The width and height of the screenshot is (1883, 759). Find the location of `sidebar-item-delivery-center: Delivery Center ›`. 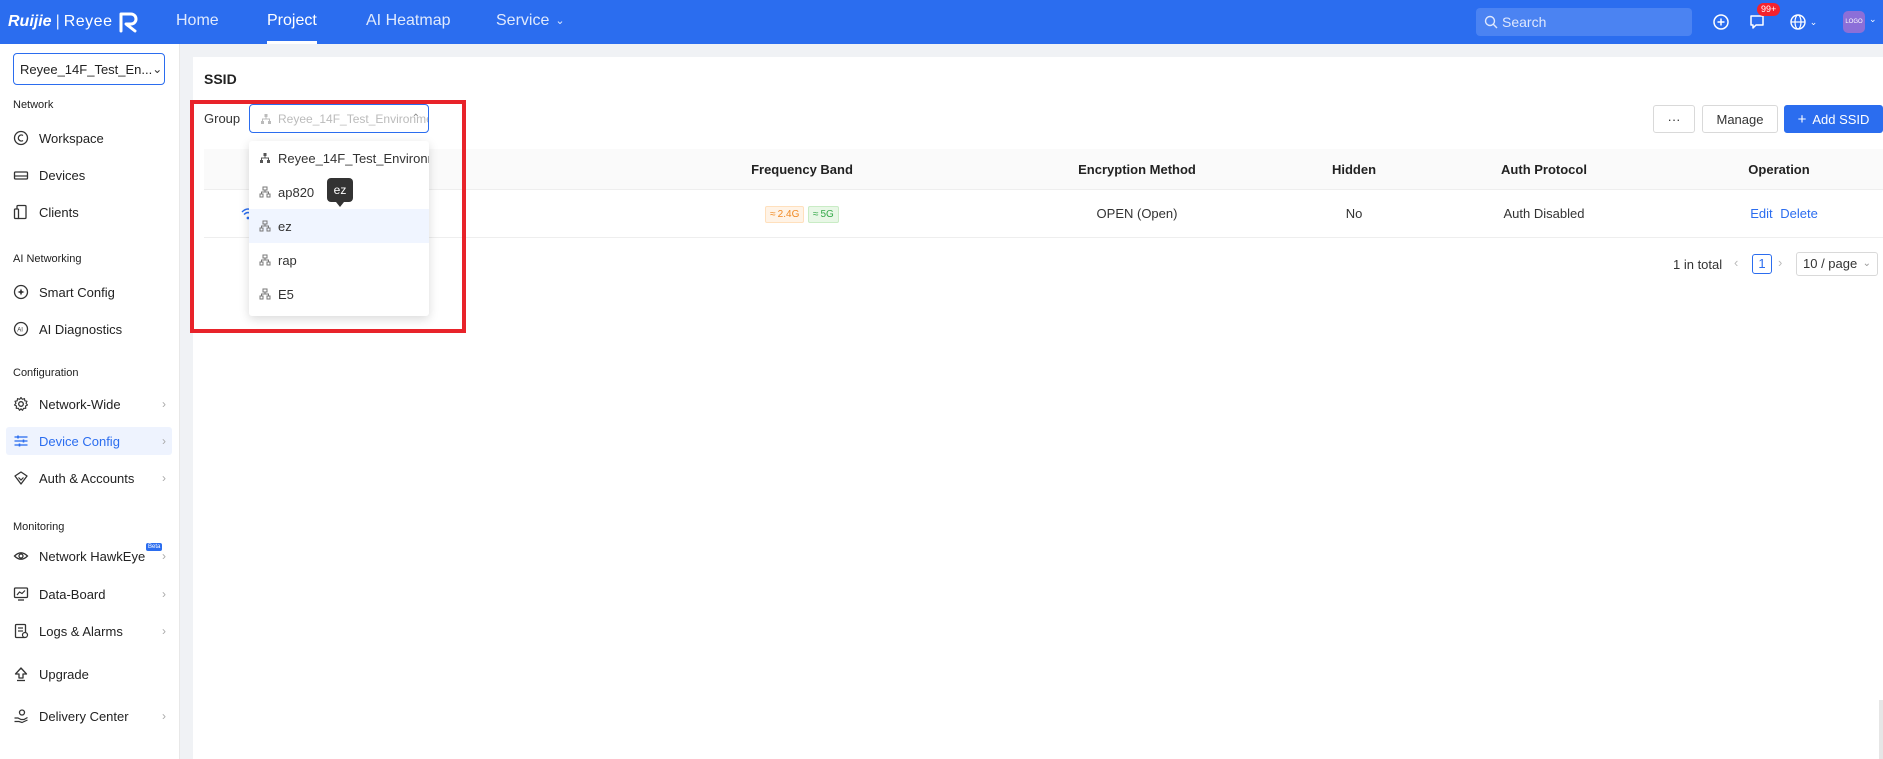

sidebar-item-delivery-center: Delivery Center › is located at coordinates (89, 716).